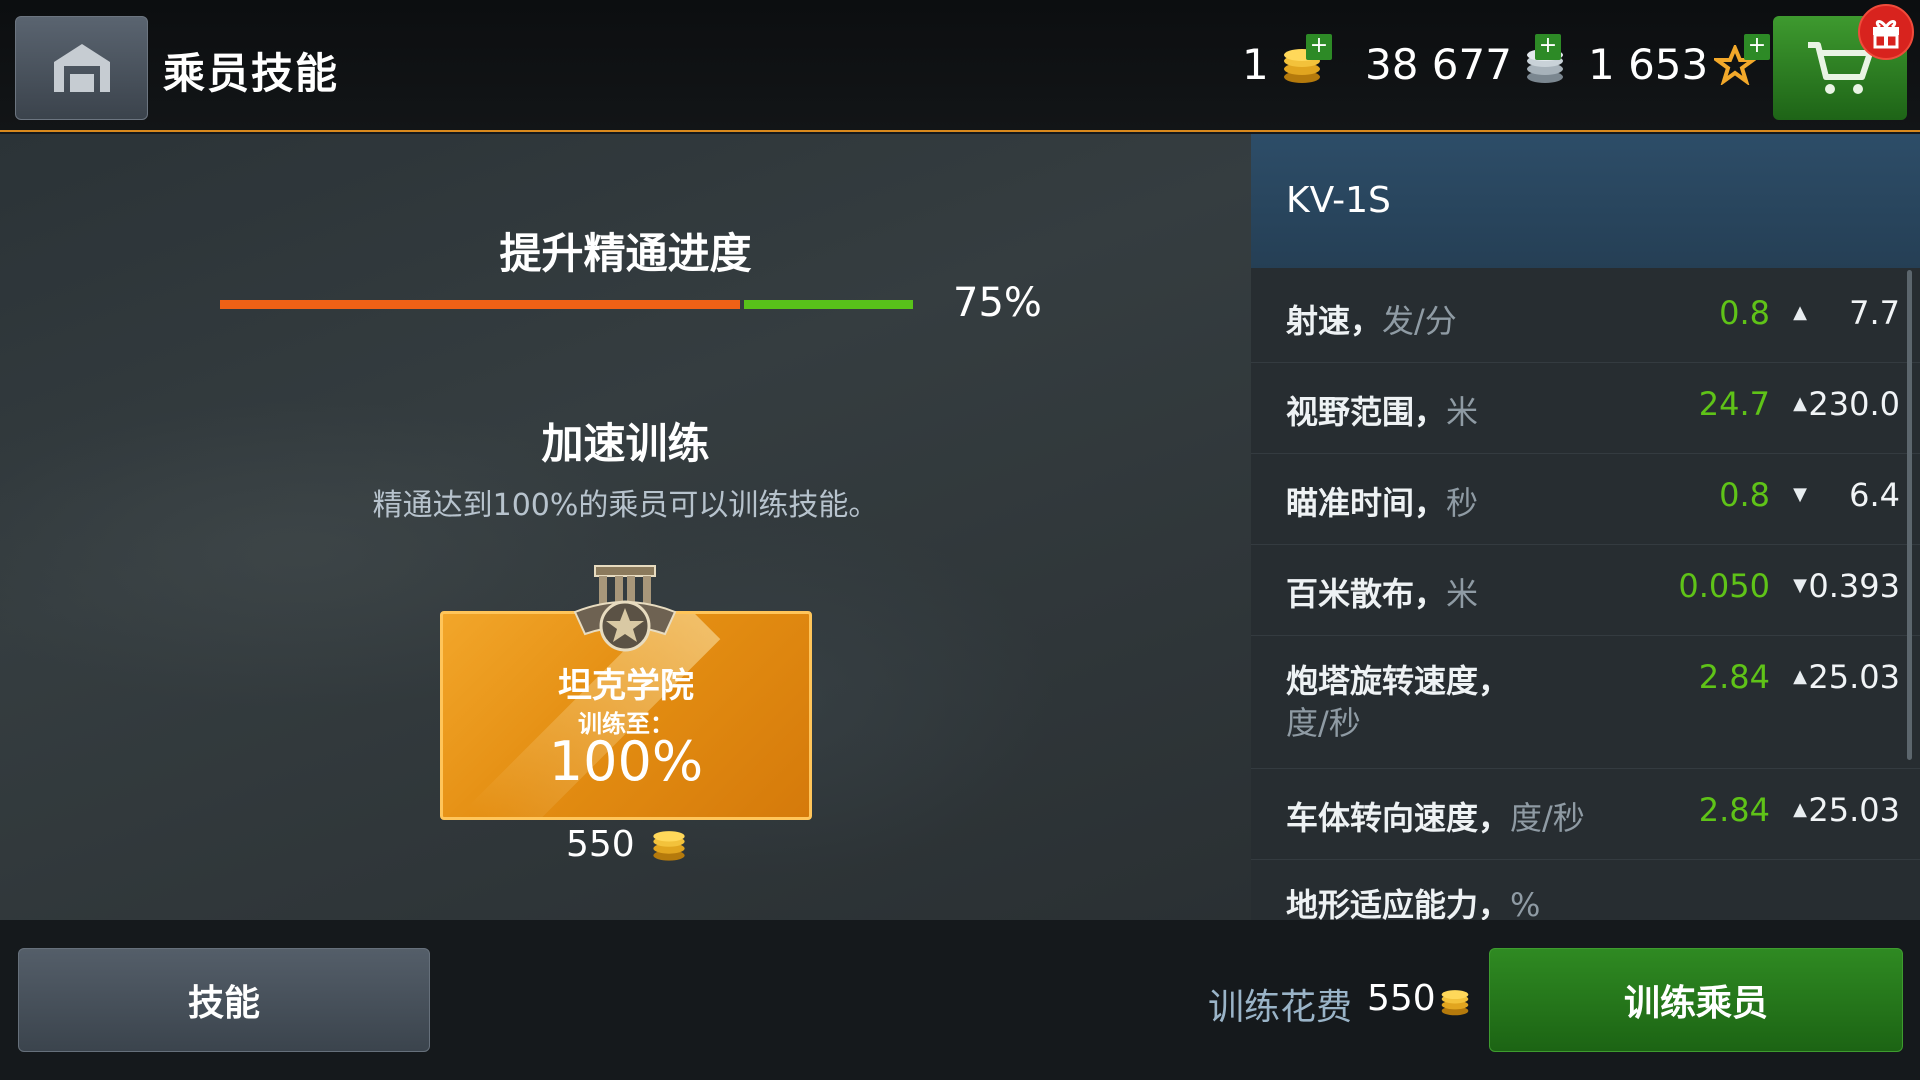  I want to click on mastery-progress-percent: 75%, so click(997, 303).